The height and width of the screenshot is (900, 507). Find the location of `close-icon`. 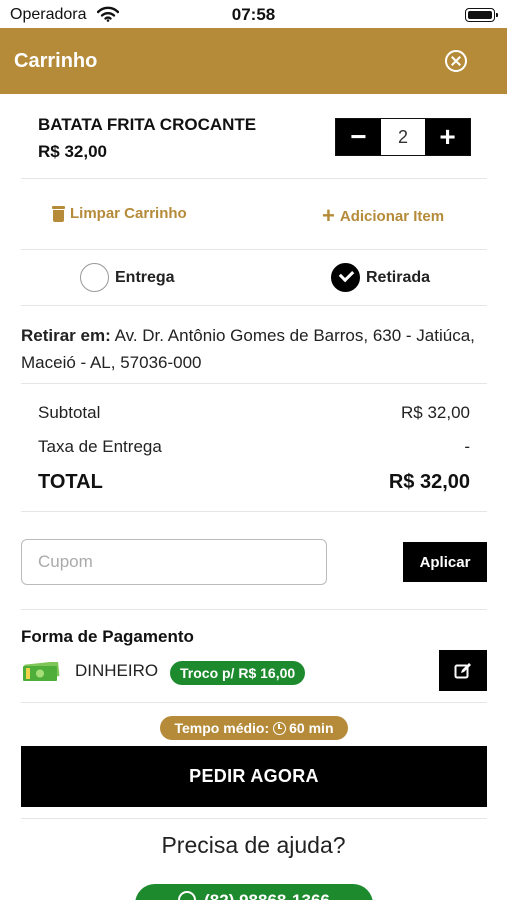

close-icon is located at coordinates (456, 61).